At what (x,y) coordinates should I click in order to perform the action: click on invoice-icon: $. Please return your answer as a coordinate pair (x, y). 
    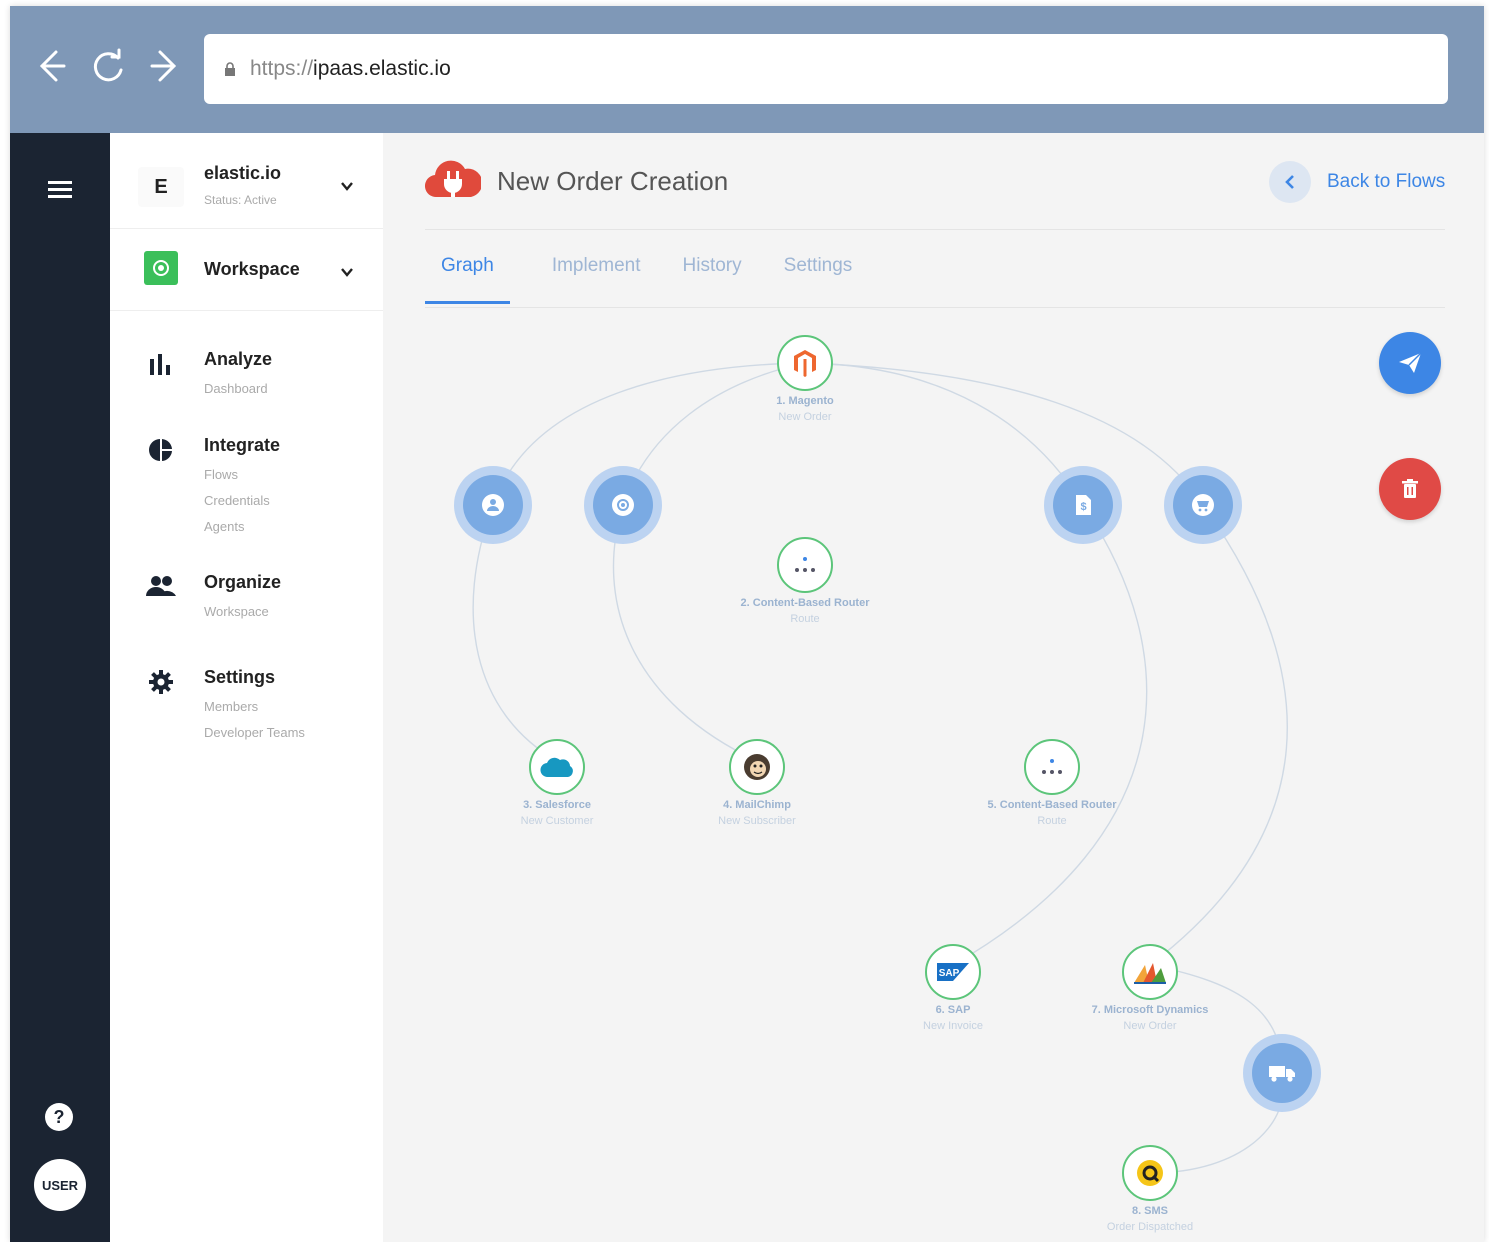
    Looking at the image, I should click on (1083, 505).